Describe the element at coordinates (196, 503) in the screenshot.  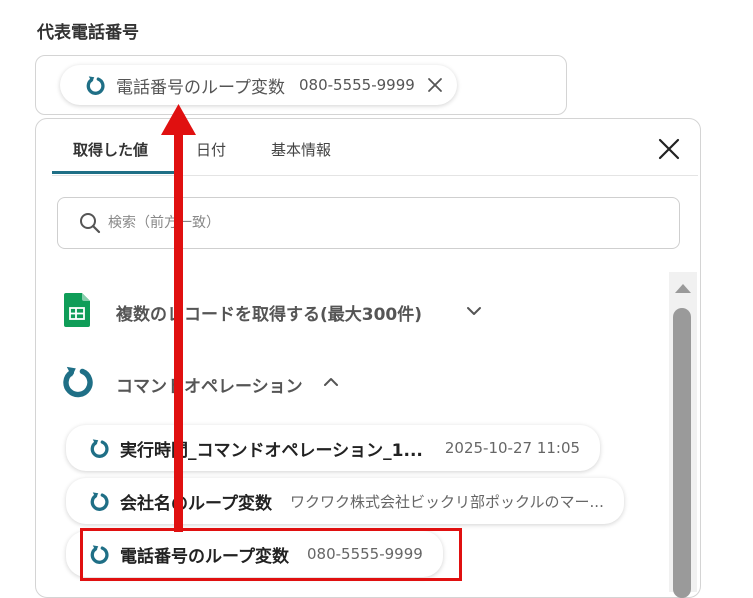
I see `item-name: 会社名のループ変数` at that location.